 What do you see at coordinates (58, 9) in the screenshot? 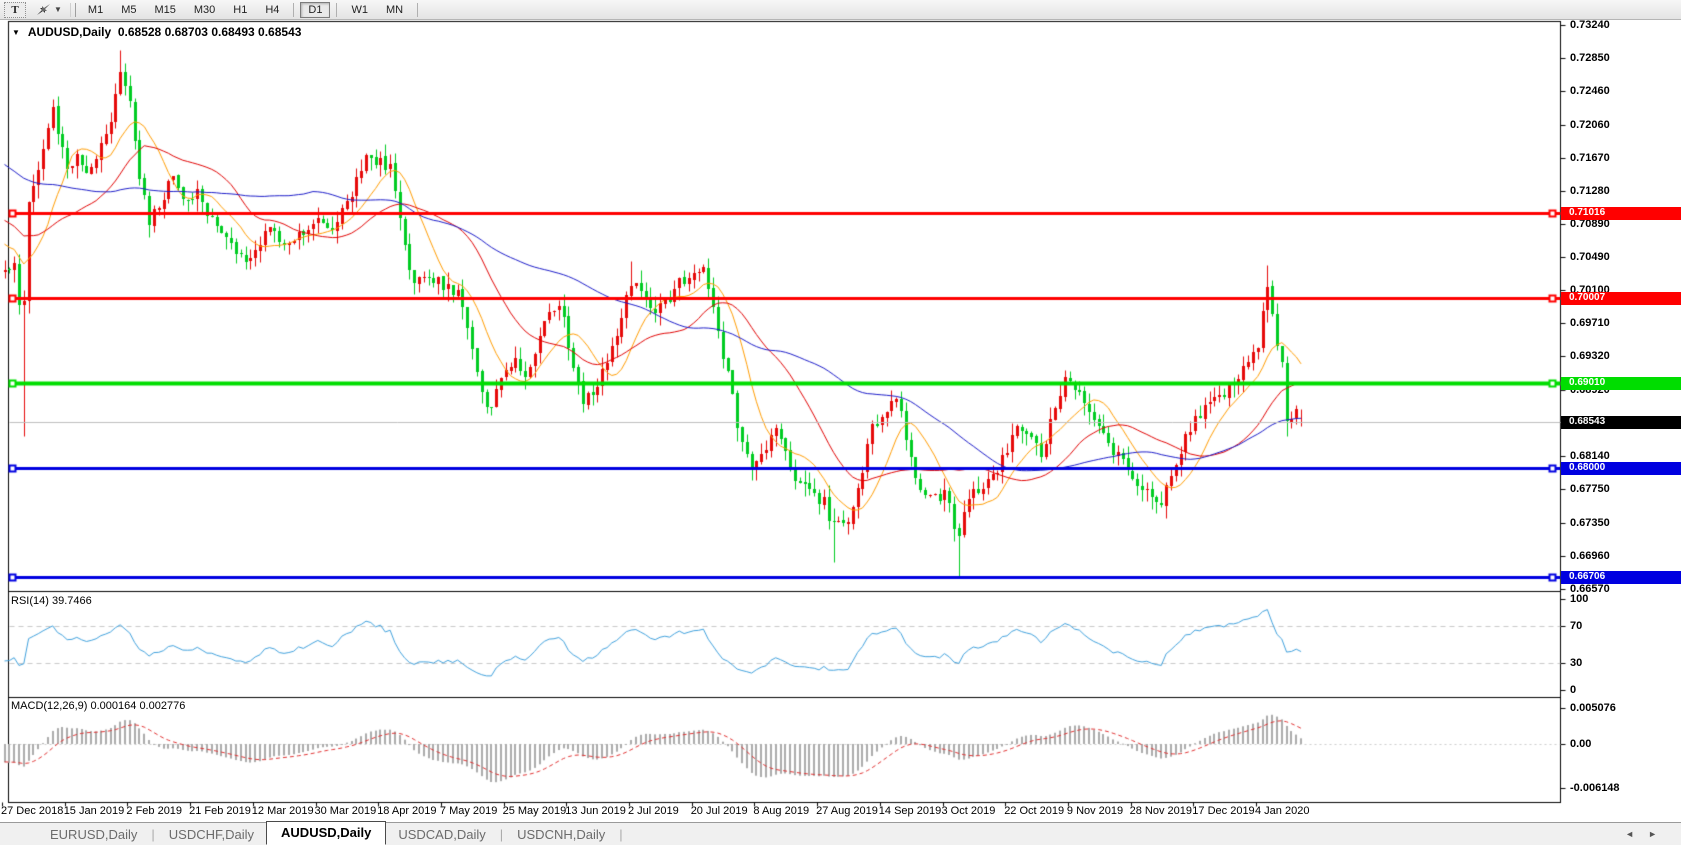
I see `chevron-down-icon: ▼` at bounding box center [58, 9].